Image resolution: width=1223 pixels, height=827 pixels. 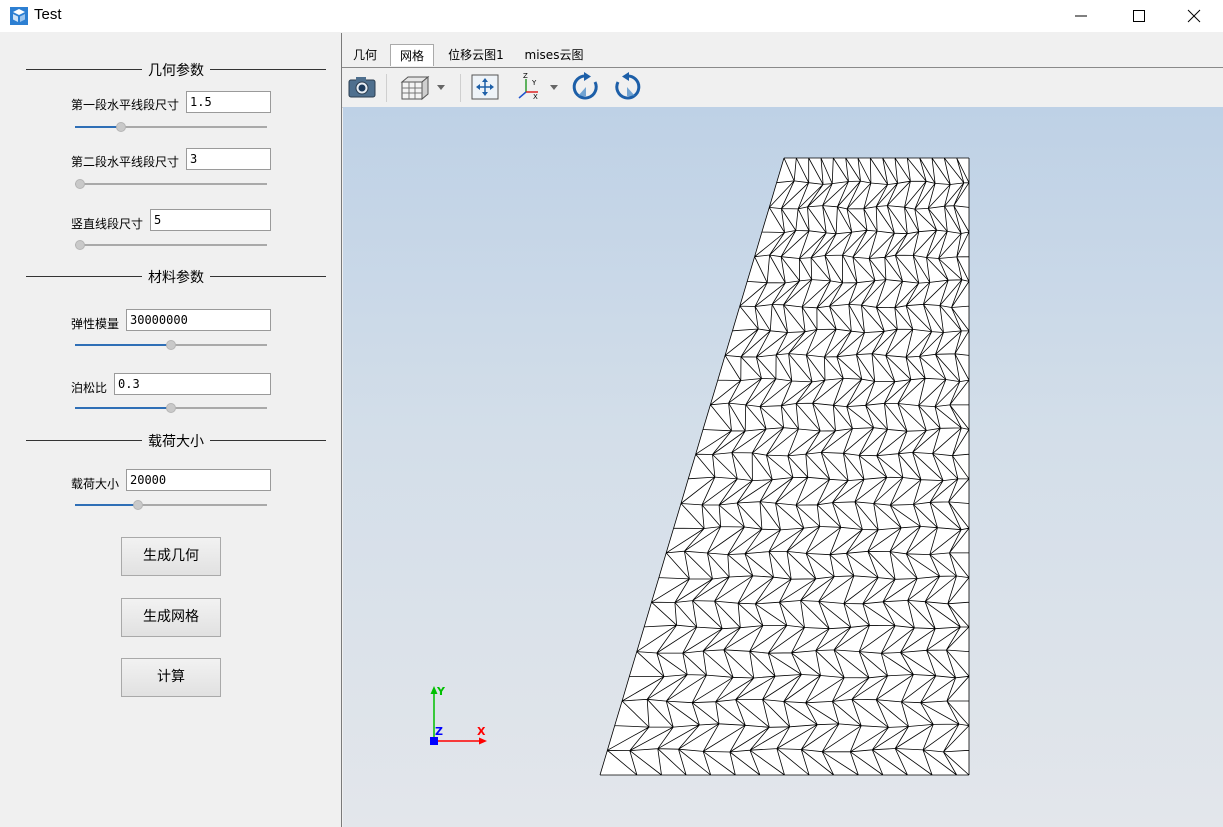 I want to click on tab-bar: 几何 网格 位移云图1 mises云图, so click(x=782, y=56).